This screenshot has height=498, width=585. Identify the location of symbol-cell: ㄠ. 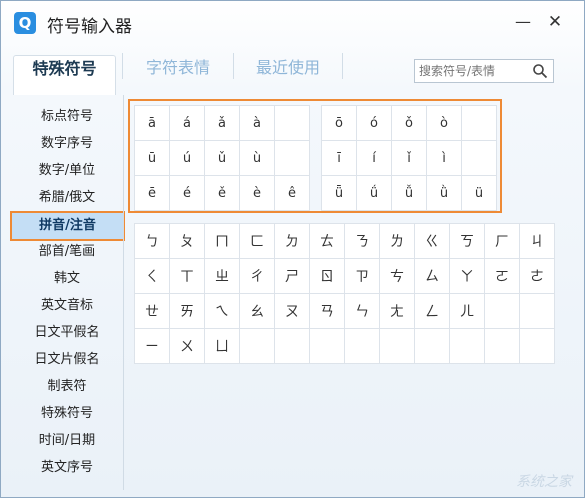
(257, 311).